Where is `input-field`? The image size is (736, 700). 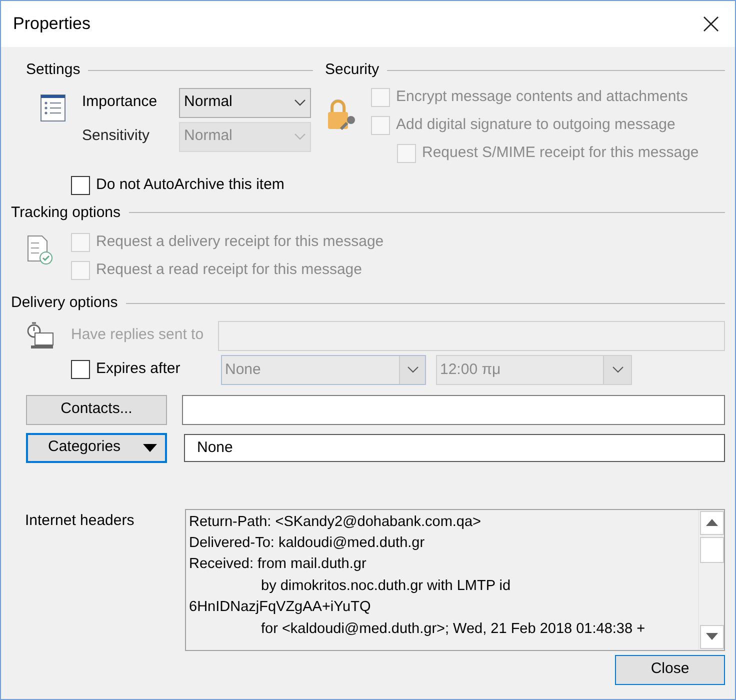
input-field is located at coordinates (453, 409).